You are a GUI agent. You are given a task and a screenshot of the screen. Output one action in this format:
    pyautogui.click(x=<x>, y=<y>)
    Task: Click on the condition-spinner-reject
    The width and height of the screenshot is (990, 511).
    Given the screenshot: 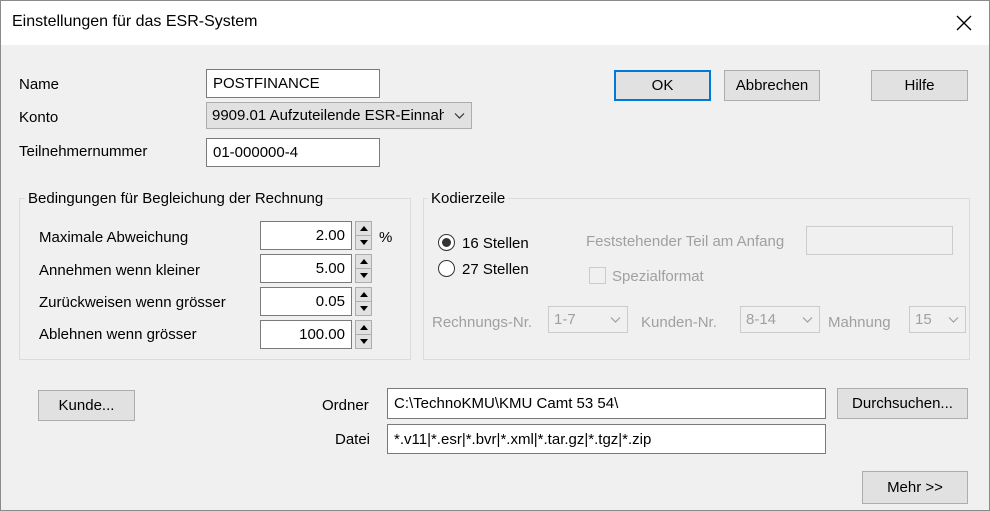 What is the action you would take?
    pyautogui.click(x=363, y=301)
    